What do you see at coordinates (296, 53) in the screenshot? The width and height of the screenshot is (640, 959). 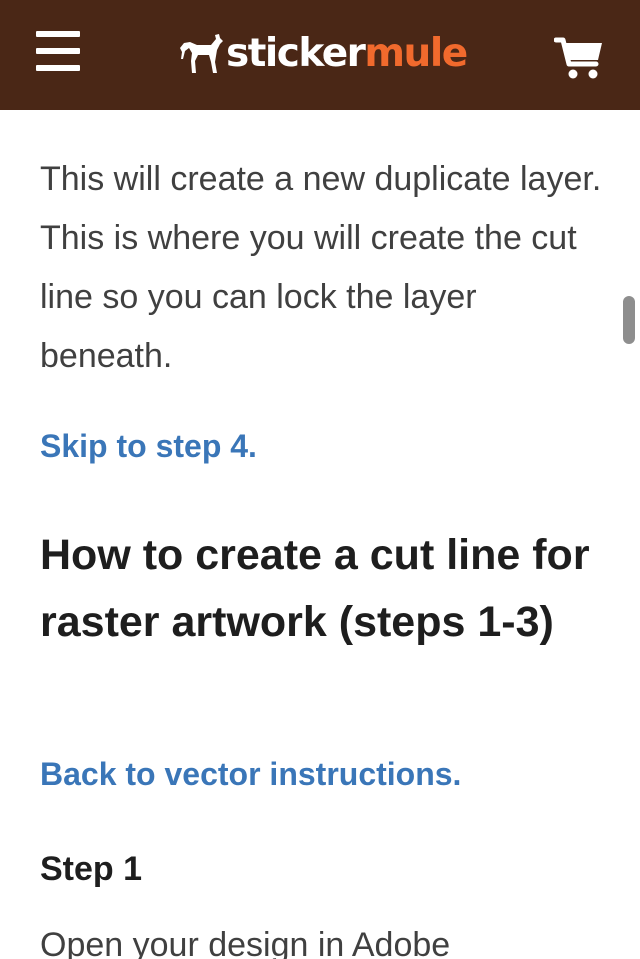 I see `brand-wordmark-sticker: sticker` at bounding box center [296, 53].